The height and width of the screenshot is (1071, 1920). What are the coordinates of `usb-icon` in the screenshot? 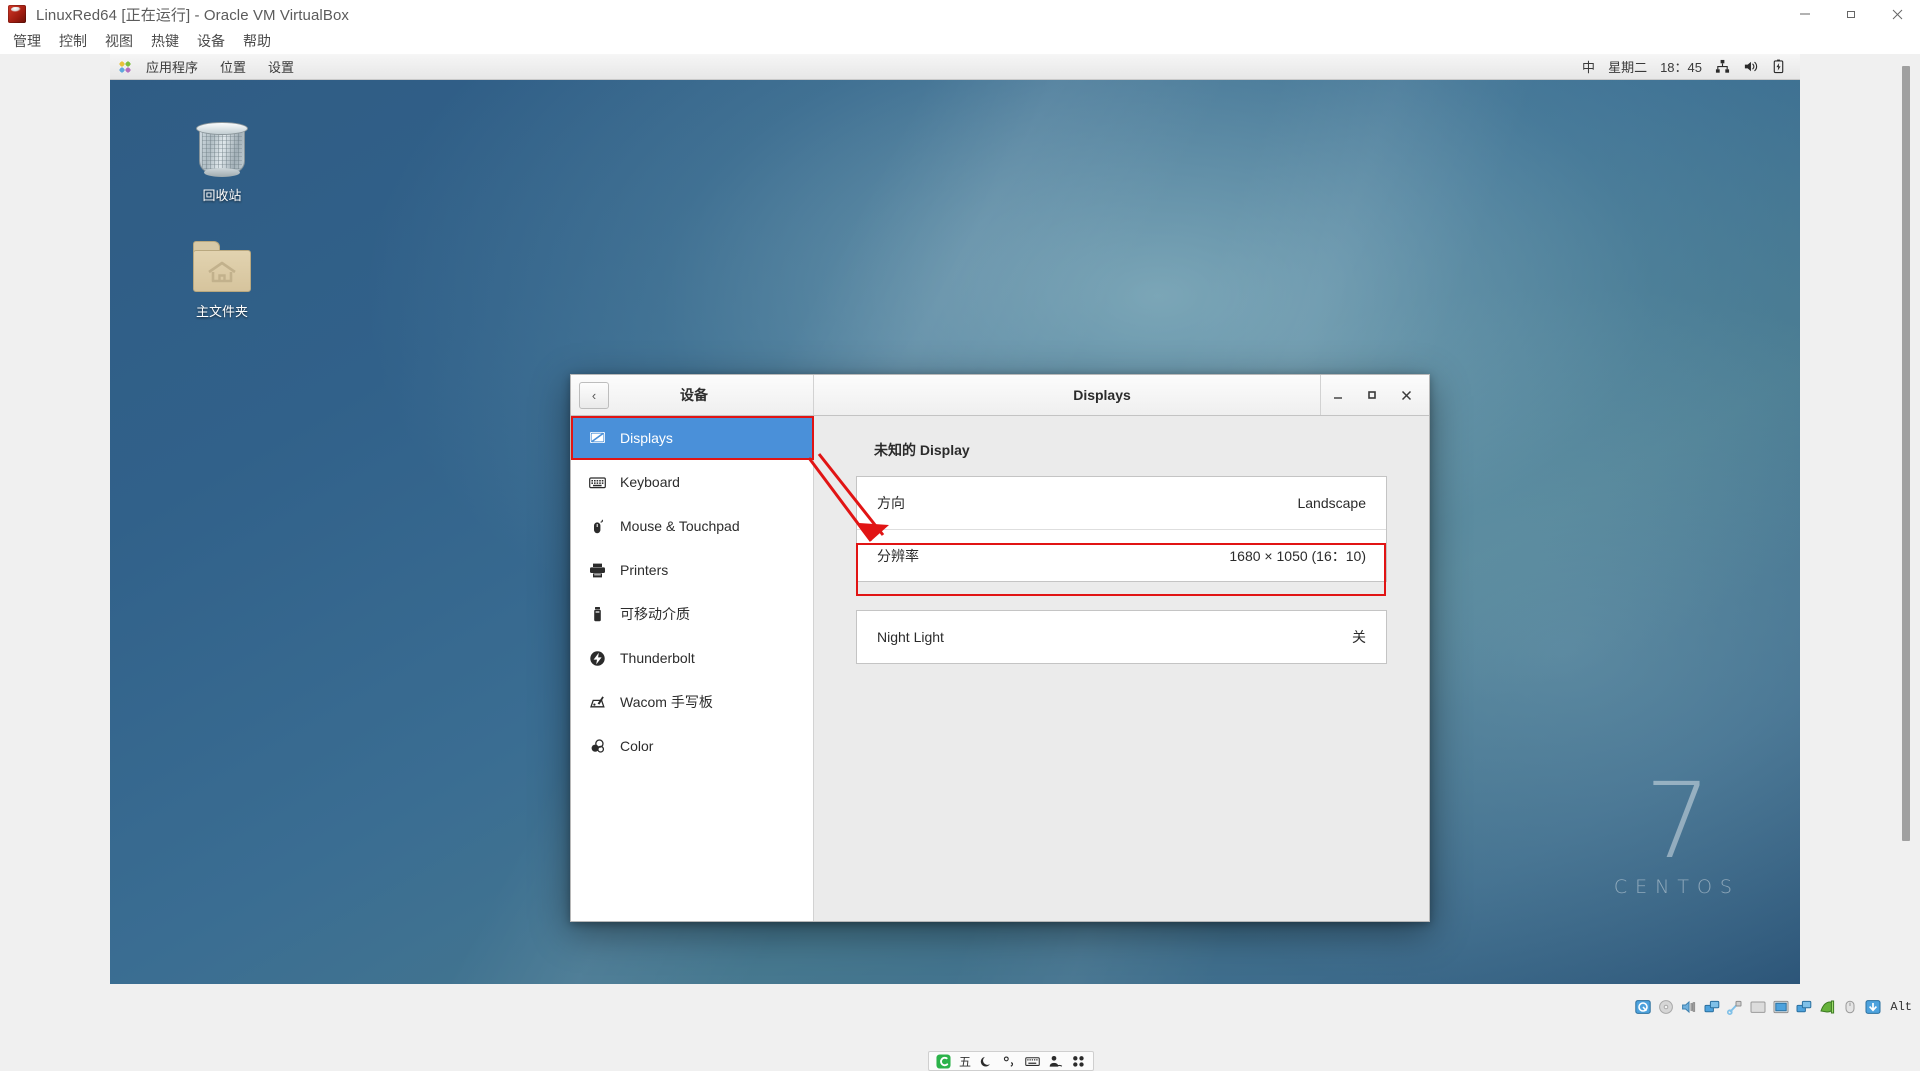 It's located at (1735, 1007).